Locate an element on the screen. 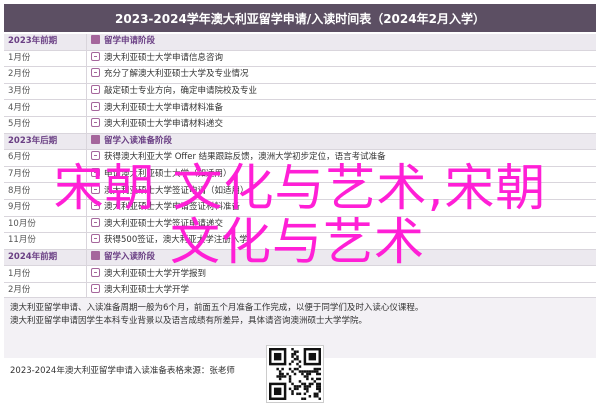 The image size is (600, 417). overlay-title-line-2: 文化与艺术 is located at coordinates (297, 242).